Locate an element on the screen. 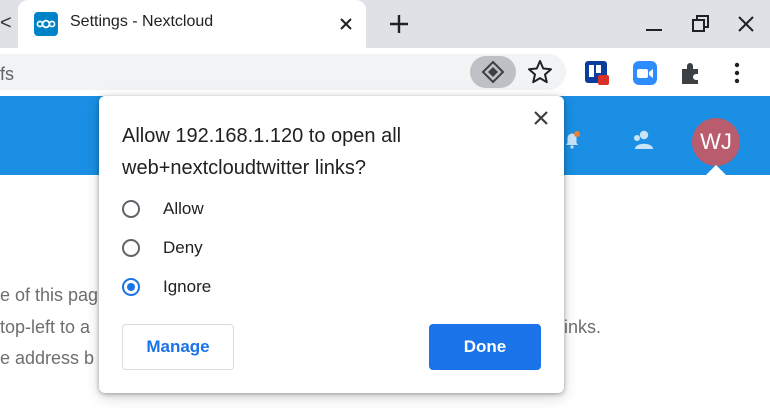  nextcloud-logo-icon is located at coordinates (46, 24).